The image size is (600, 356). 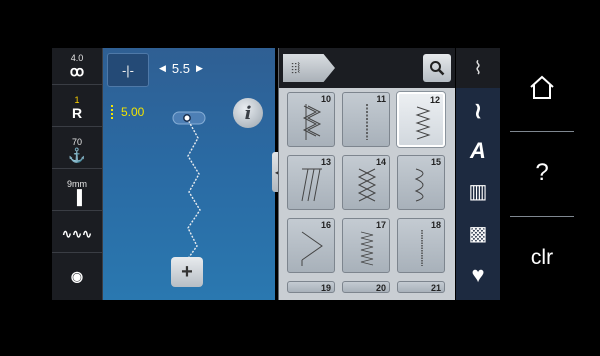 I want to click on category-quilt-stitches: ▩, so click(x=478, y=233).